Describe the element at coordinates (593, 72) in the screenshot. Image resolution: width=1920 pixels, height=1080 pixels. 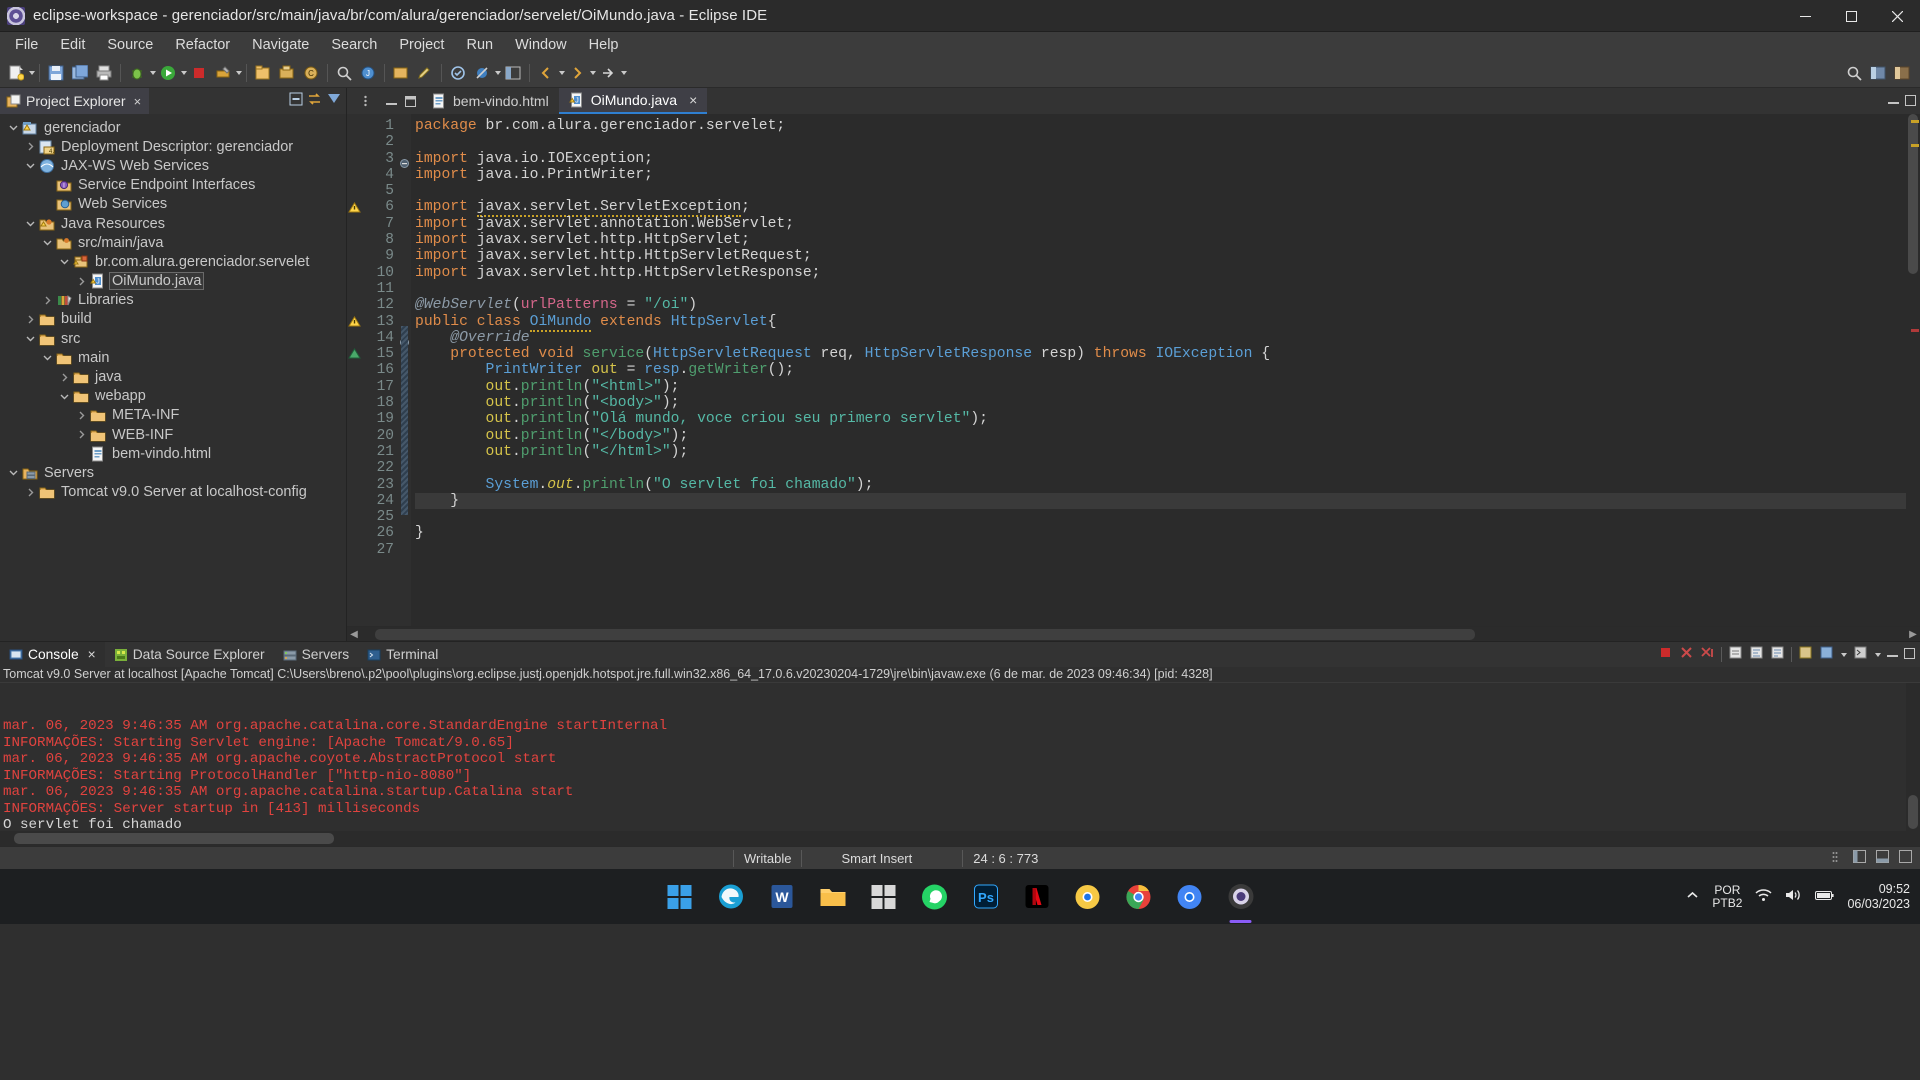
I see `forward-dropdown-icon` at that location.